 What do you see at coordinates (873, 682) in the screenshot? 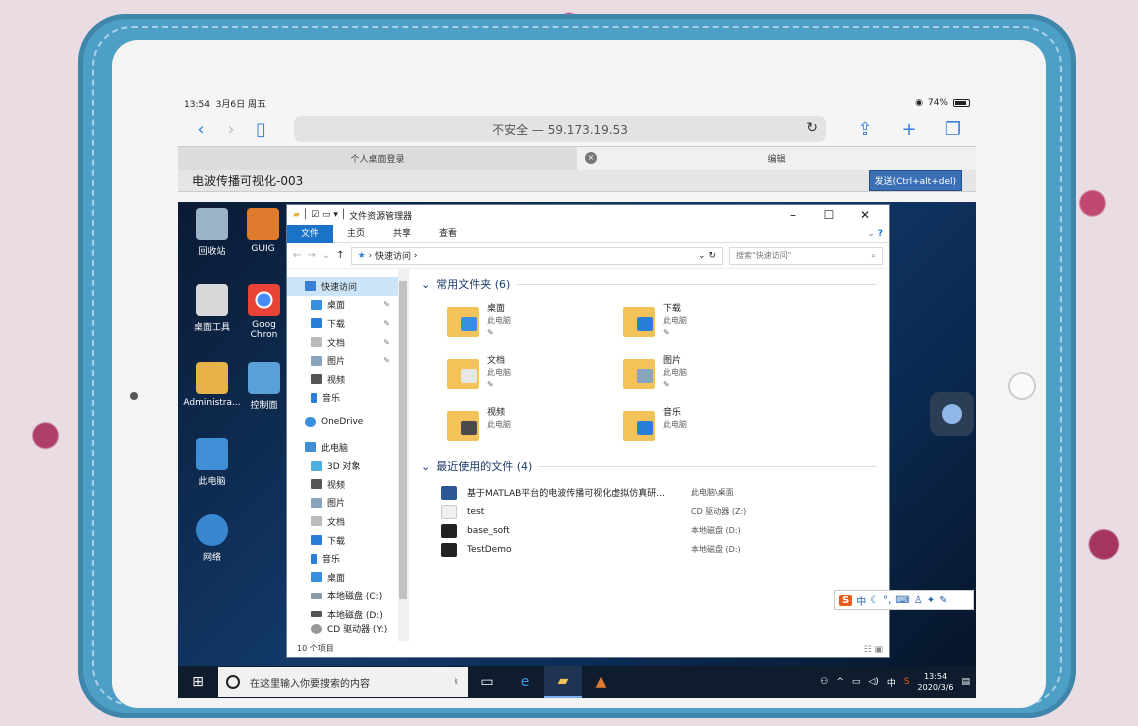
I see `volume-icon: ◁)` at bounding box center [873, 682].